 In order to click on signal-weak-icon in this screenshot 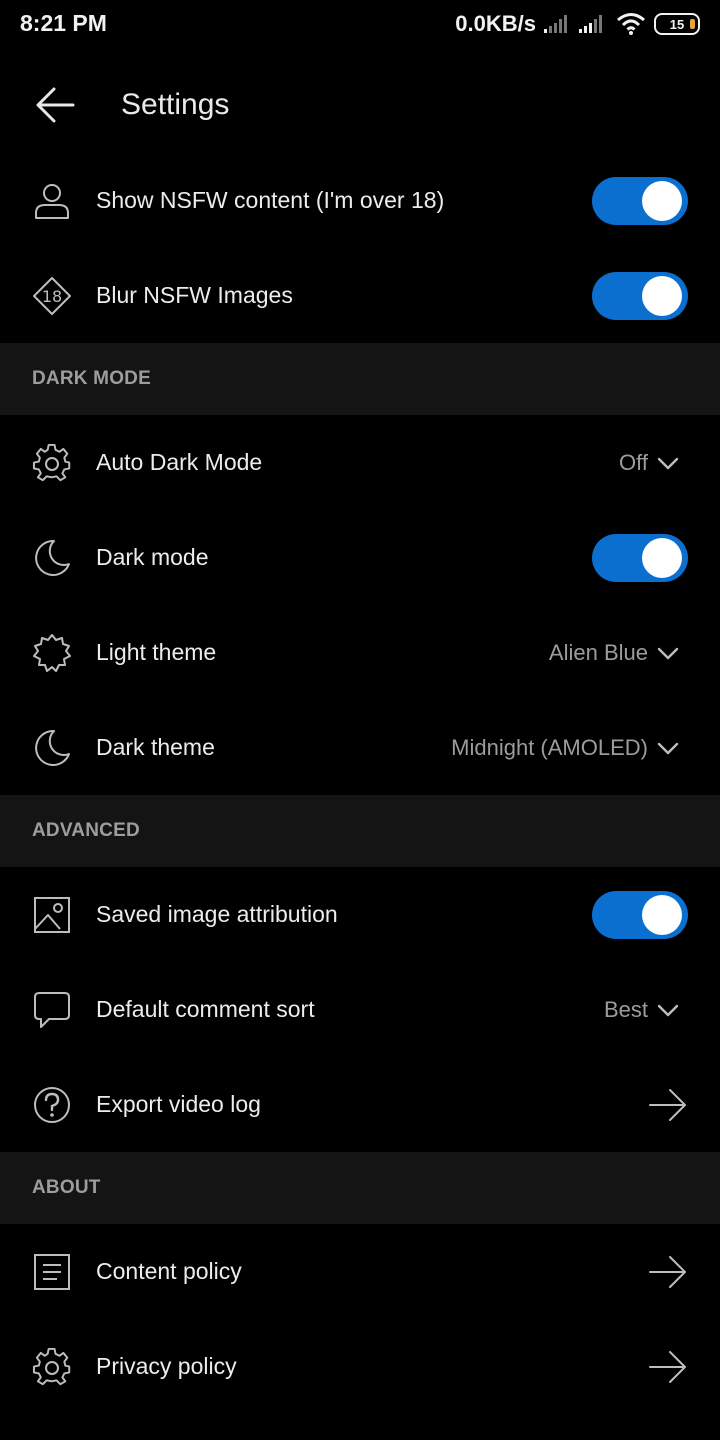, I will do `click(555, 24)`.